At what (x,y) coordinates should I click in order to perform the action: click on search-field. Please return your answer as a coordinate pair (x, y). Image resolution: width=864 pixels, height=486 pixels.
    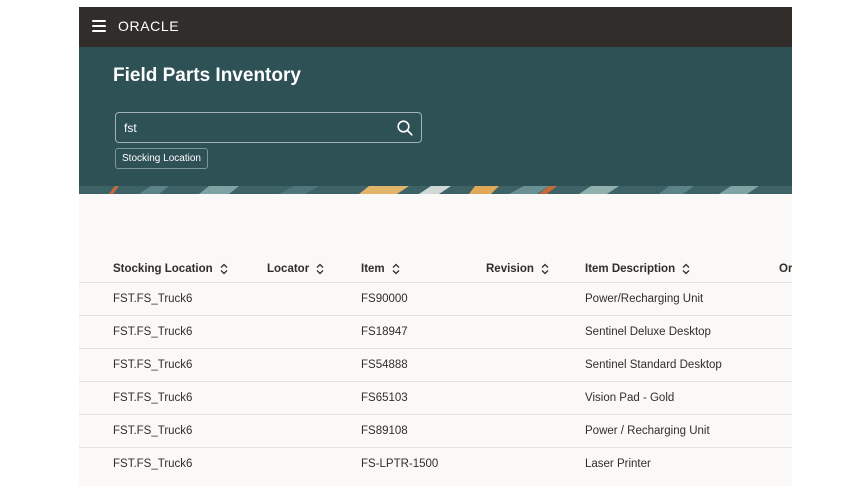
    Looking at the image, I should click on (268, 127).